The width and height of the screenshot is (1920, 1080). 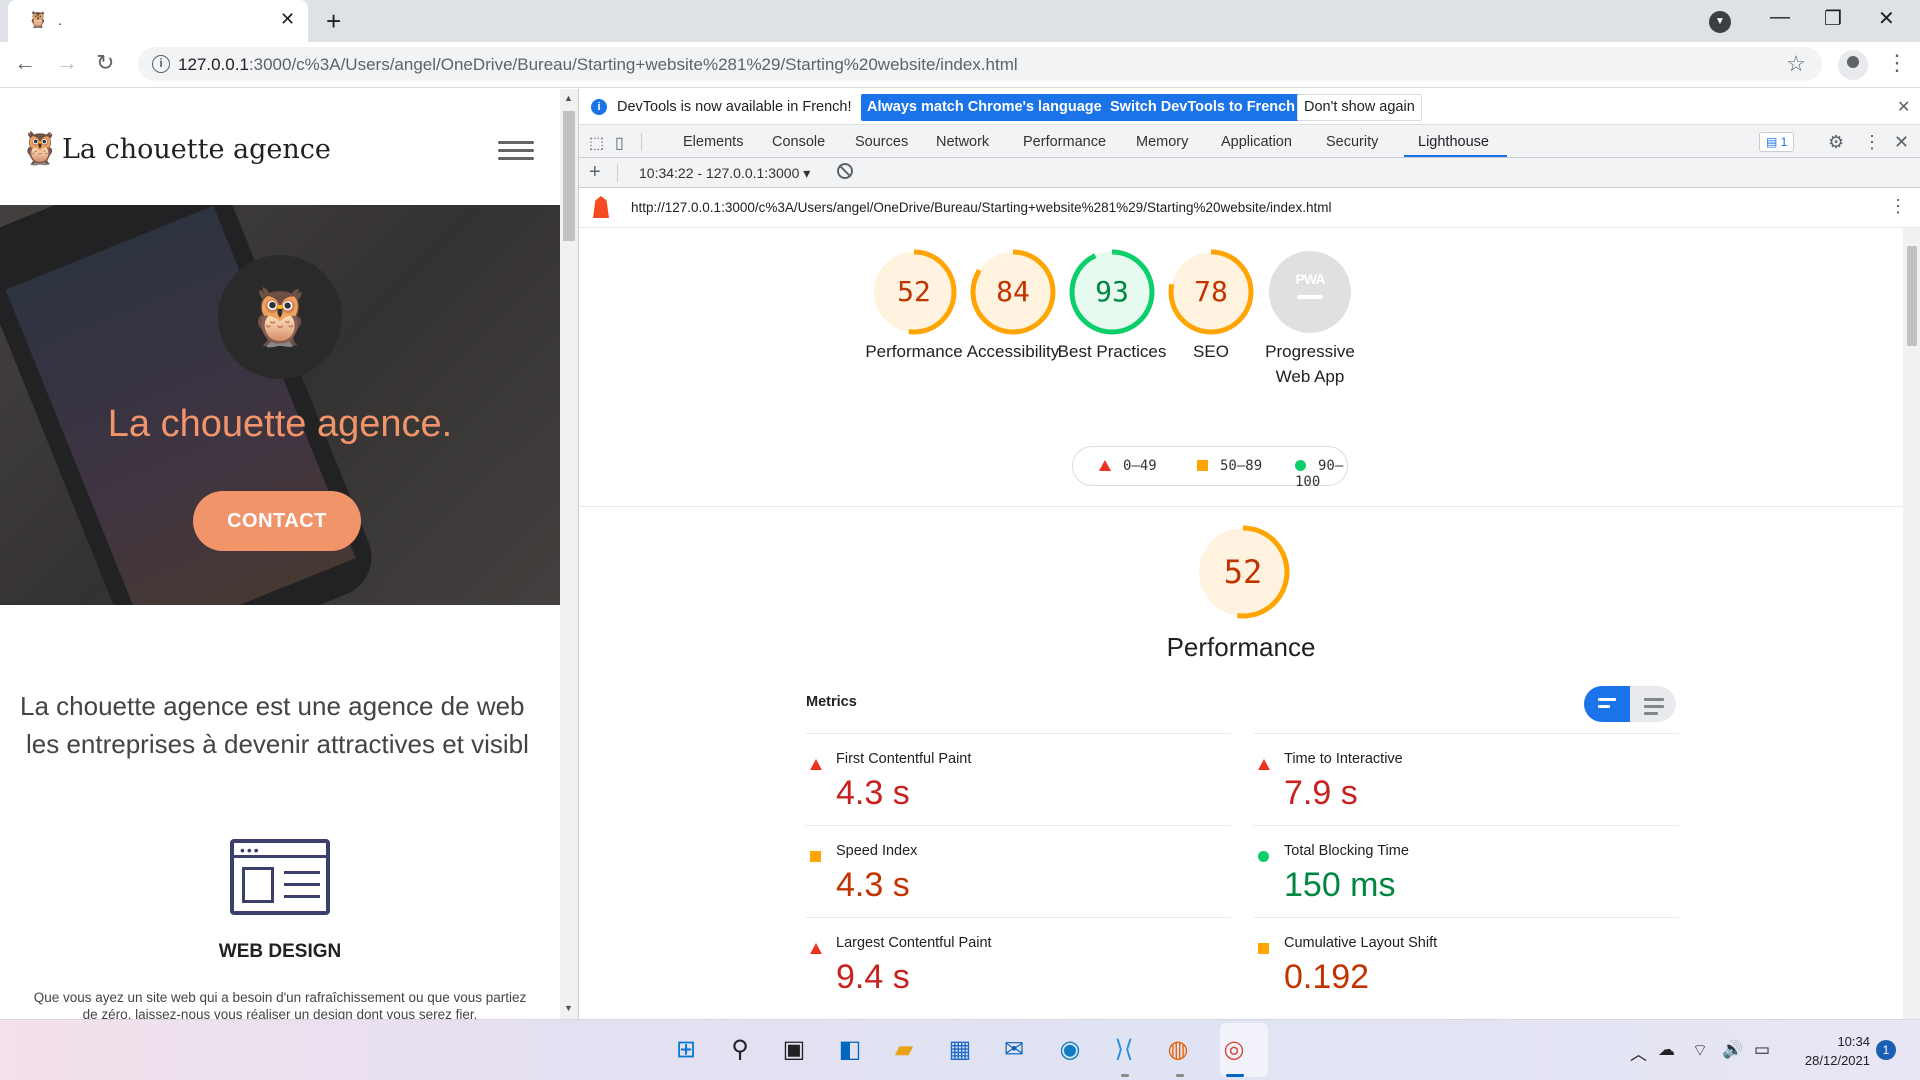 I want to click on onedrive-cloud-icon: ☁, so click(x=1666, y=1050).